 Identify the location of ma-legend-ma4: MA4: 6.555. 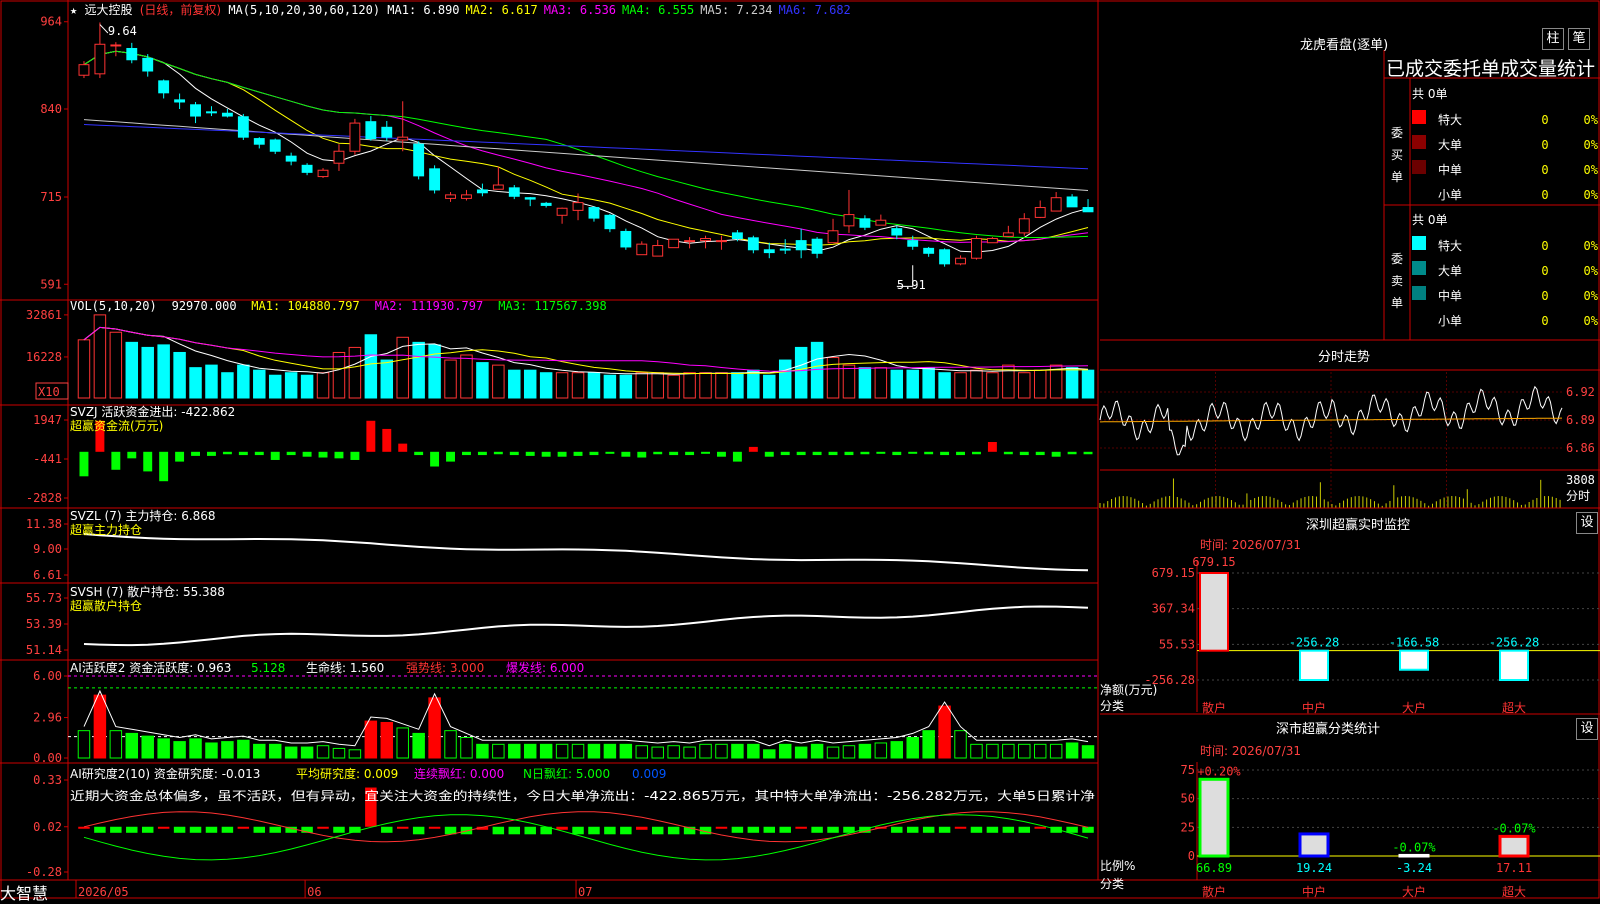
(658, 10).